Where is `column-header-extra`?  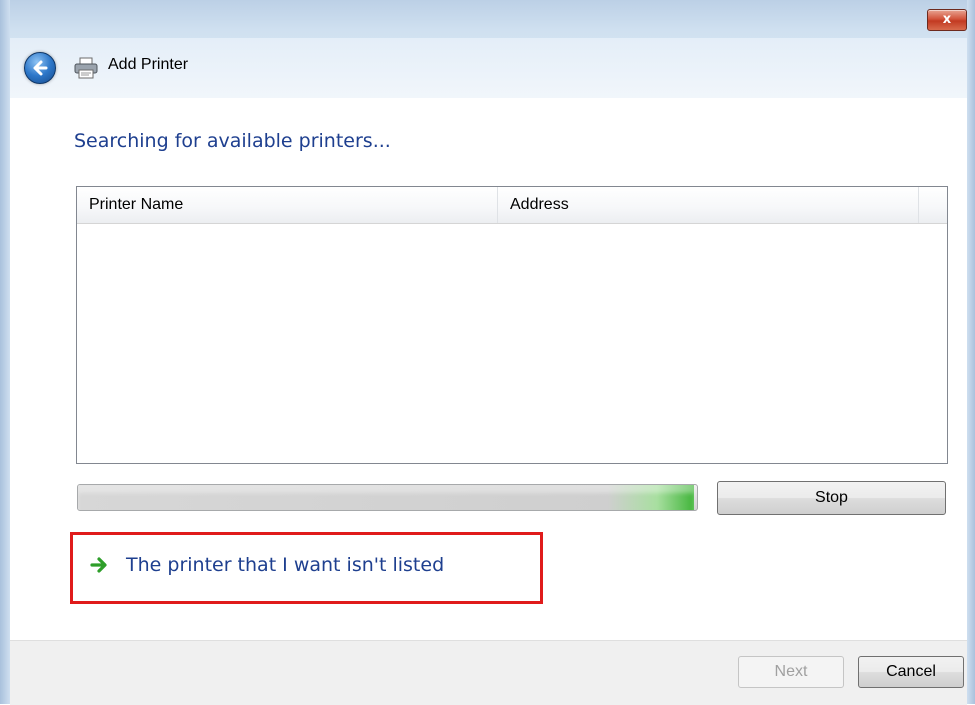 column-header-extra is located at coordinates (933, 205).